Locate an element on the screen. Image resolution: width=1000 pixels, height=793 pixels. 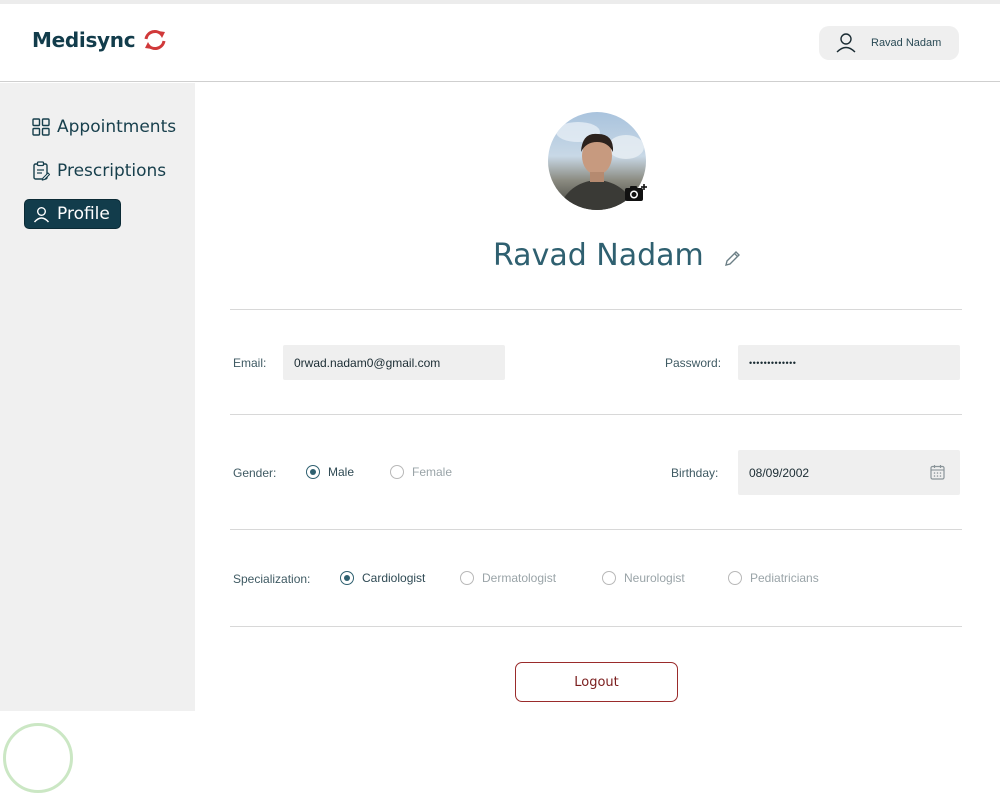
app-logo: Medisync is located at coordinates (100, 40).